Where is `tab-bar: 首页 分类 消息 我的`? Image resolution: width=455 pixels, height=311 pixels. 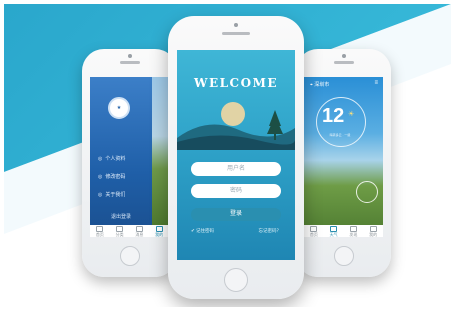
tab-bar: 首页 分类 消息 我的 is located at coordinates (129, 231).